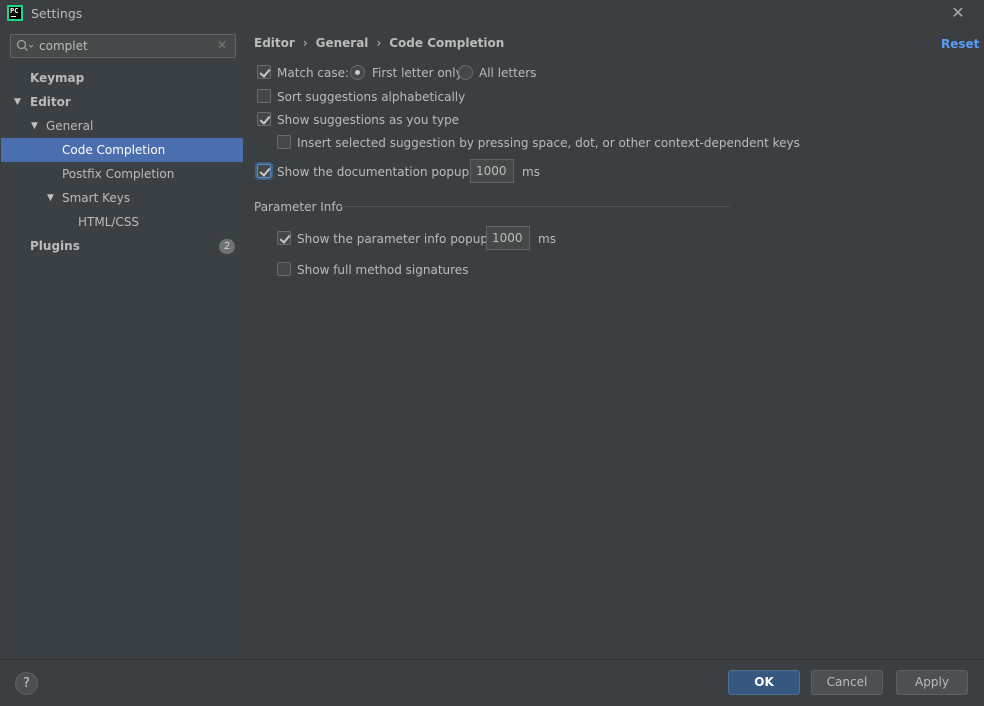 The height and width of the screenshot is (706, 984). What do you see at coordinates (222, 45) in the screenshot?
I see `clear-search-icon: ✕` at bounding box center [222, 45].